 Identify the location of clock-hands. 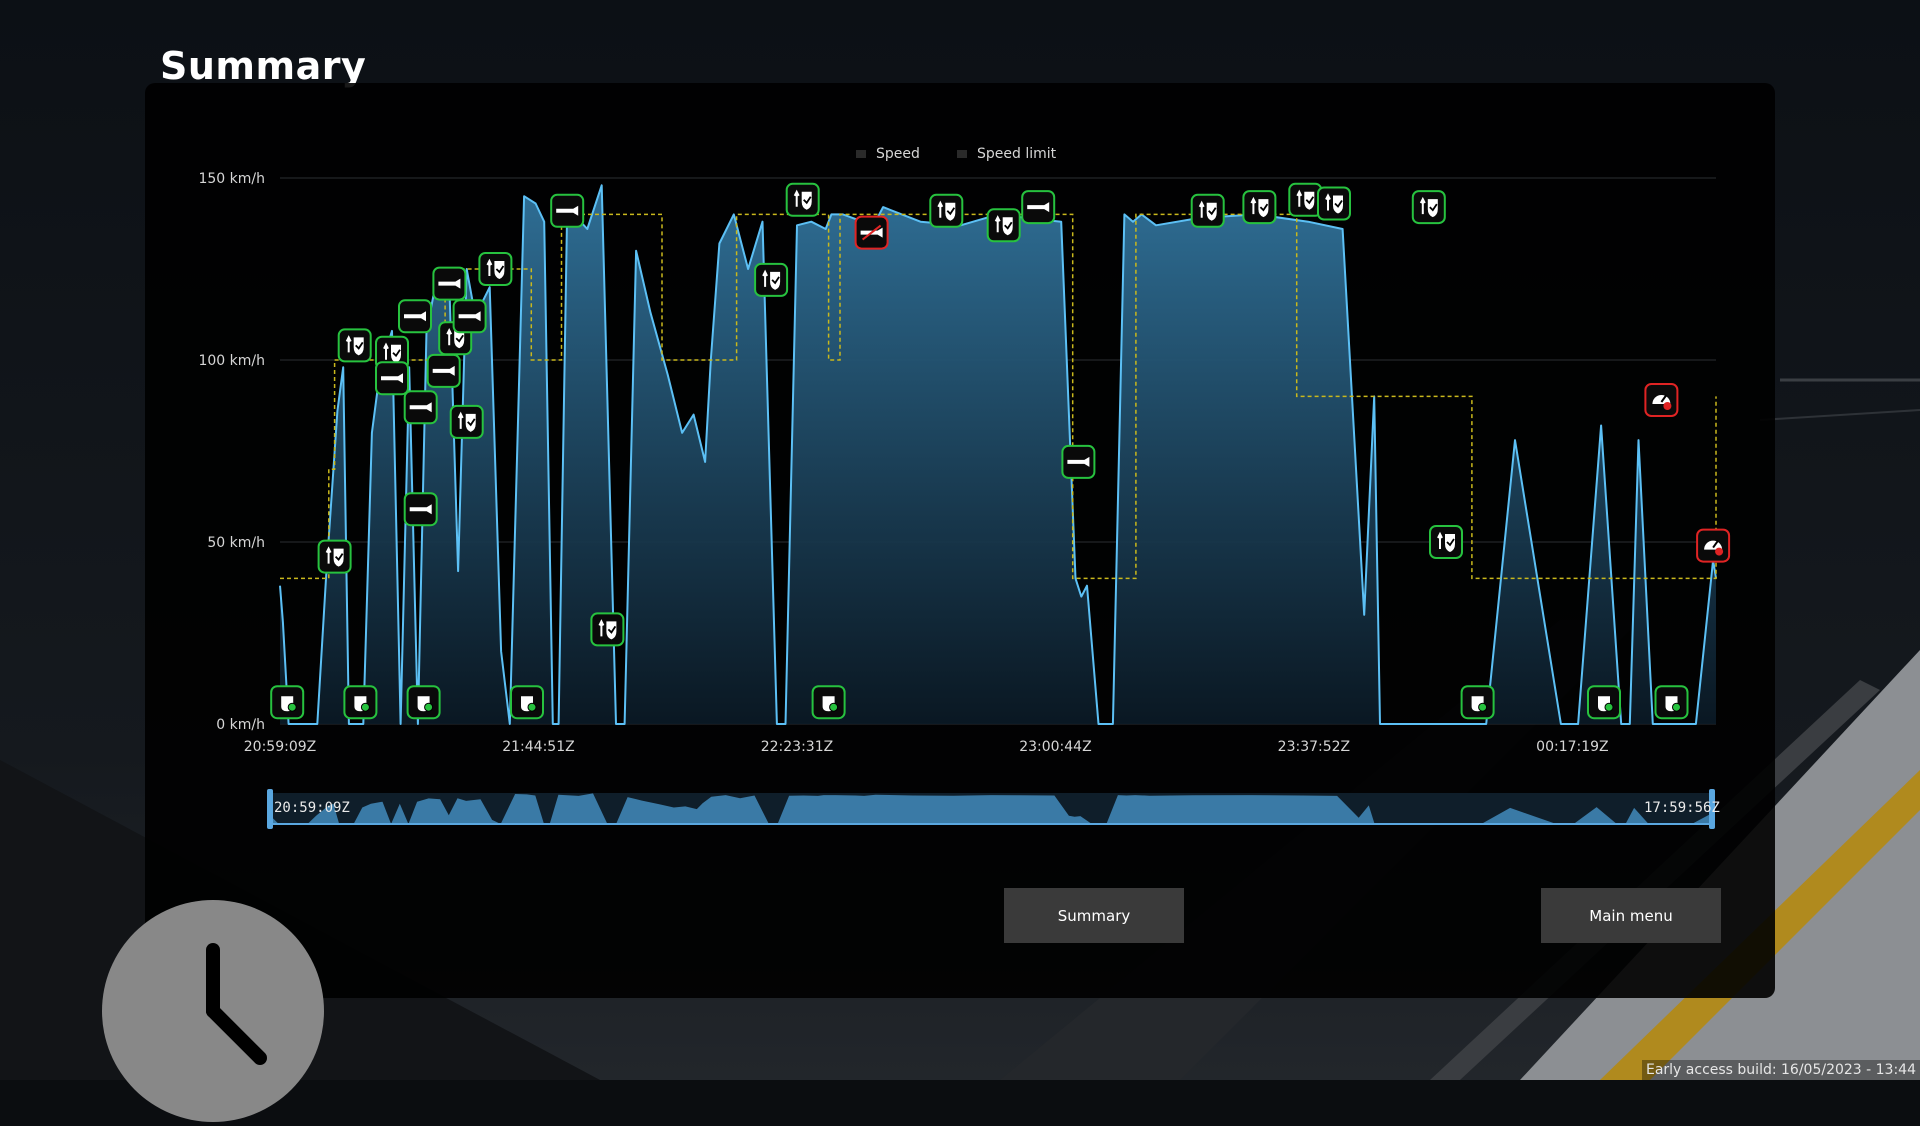
(236, 1004).